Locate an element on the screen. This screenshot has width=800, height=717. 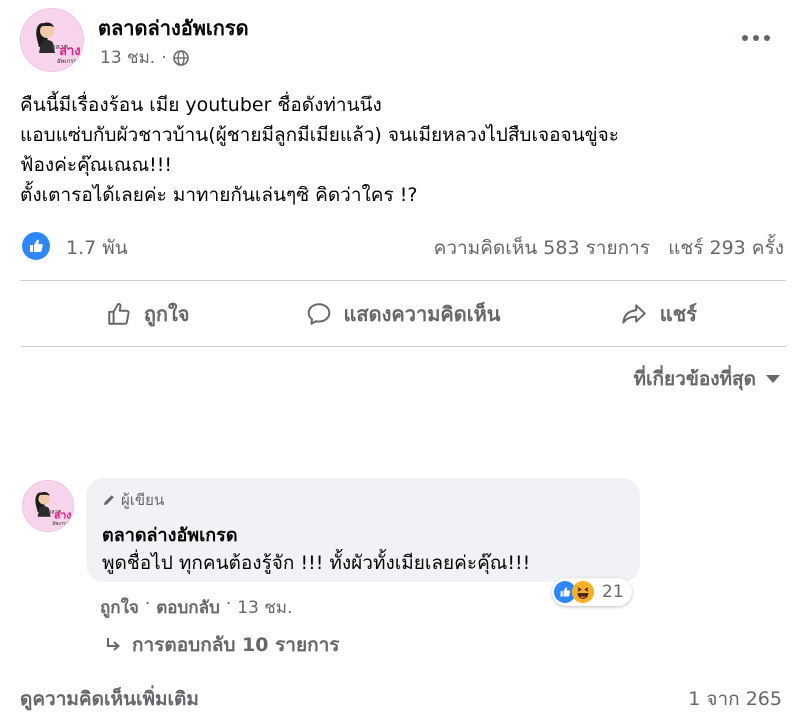
like-reaction-icon is located at coordinates (36, 246).